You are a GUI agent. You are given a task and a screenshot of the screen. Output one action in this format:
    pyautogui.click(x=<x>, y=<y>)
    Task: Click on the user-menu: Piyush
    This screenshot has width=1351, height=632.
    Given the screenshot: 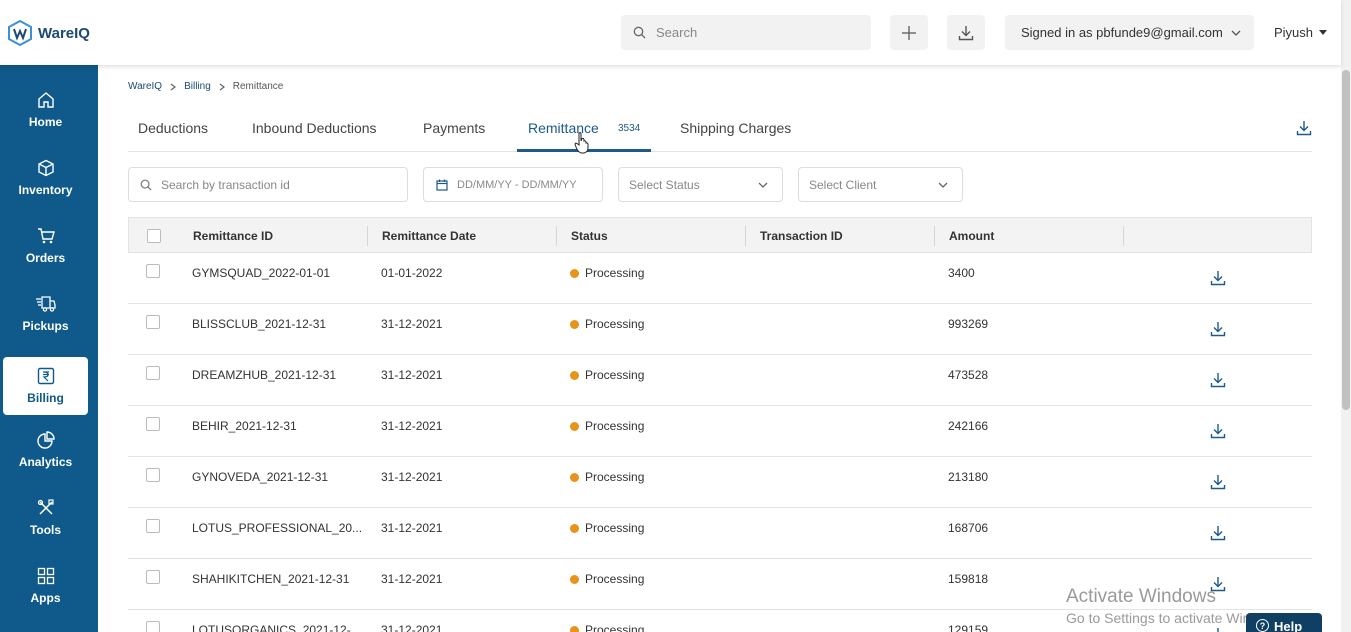 What is the action you would take?
    pyautogui.click(x=1301, y=32)
    